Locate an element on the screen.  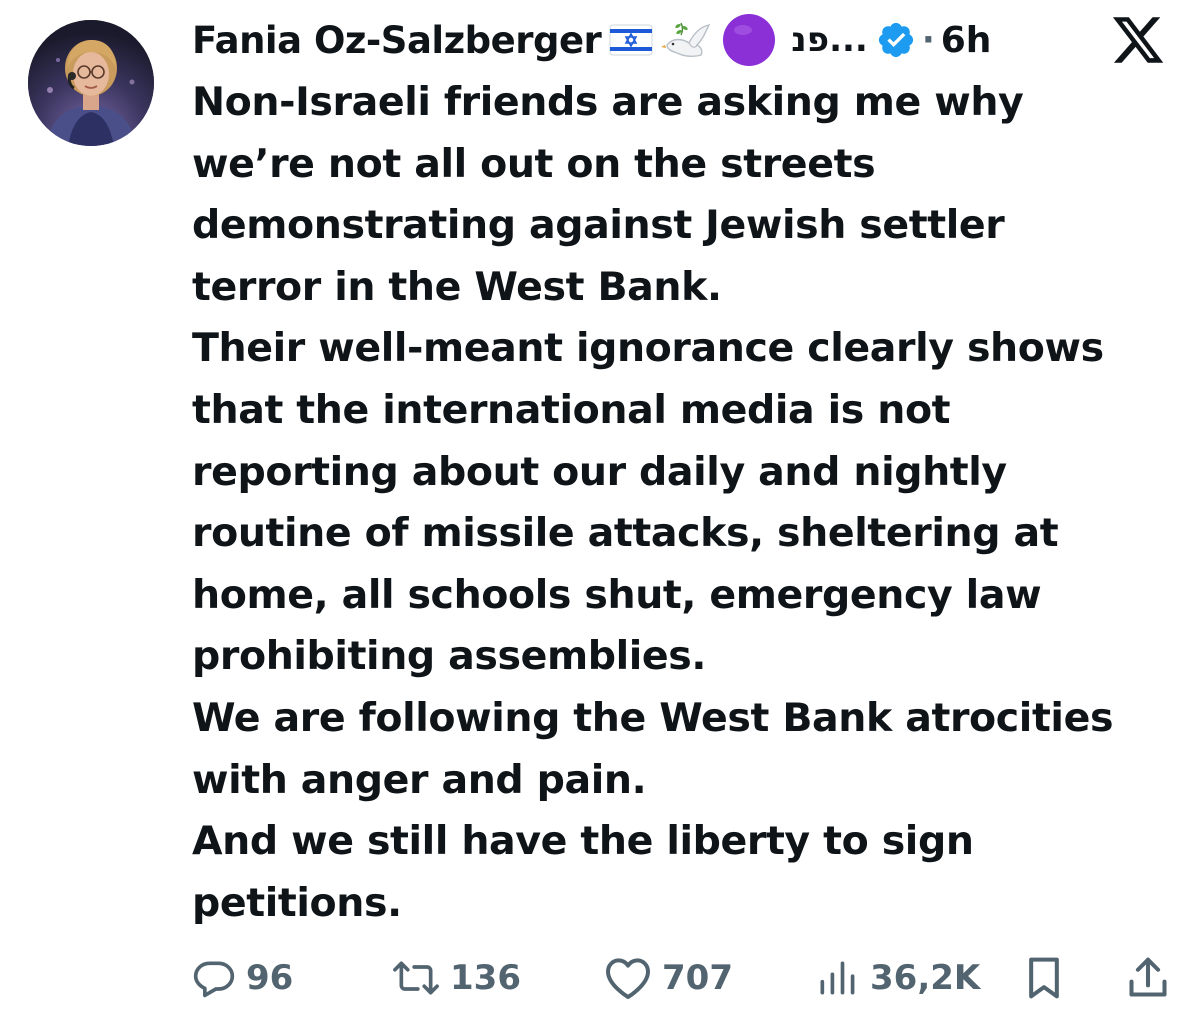
views-count: 36,2K is located at coordinates (925, 978).